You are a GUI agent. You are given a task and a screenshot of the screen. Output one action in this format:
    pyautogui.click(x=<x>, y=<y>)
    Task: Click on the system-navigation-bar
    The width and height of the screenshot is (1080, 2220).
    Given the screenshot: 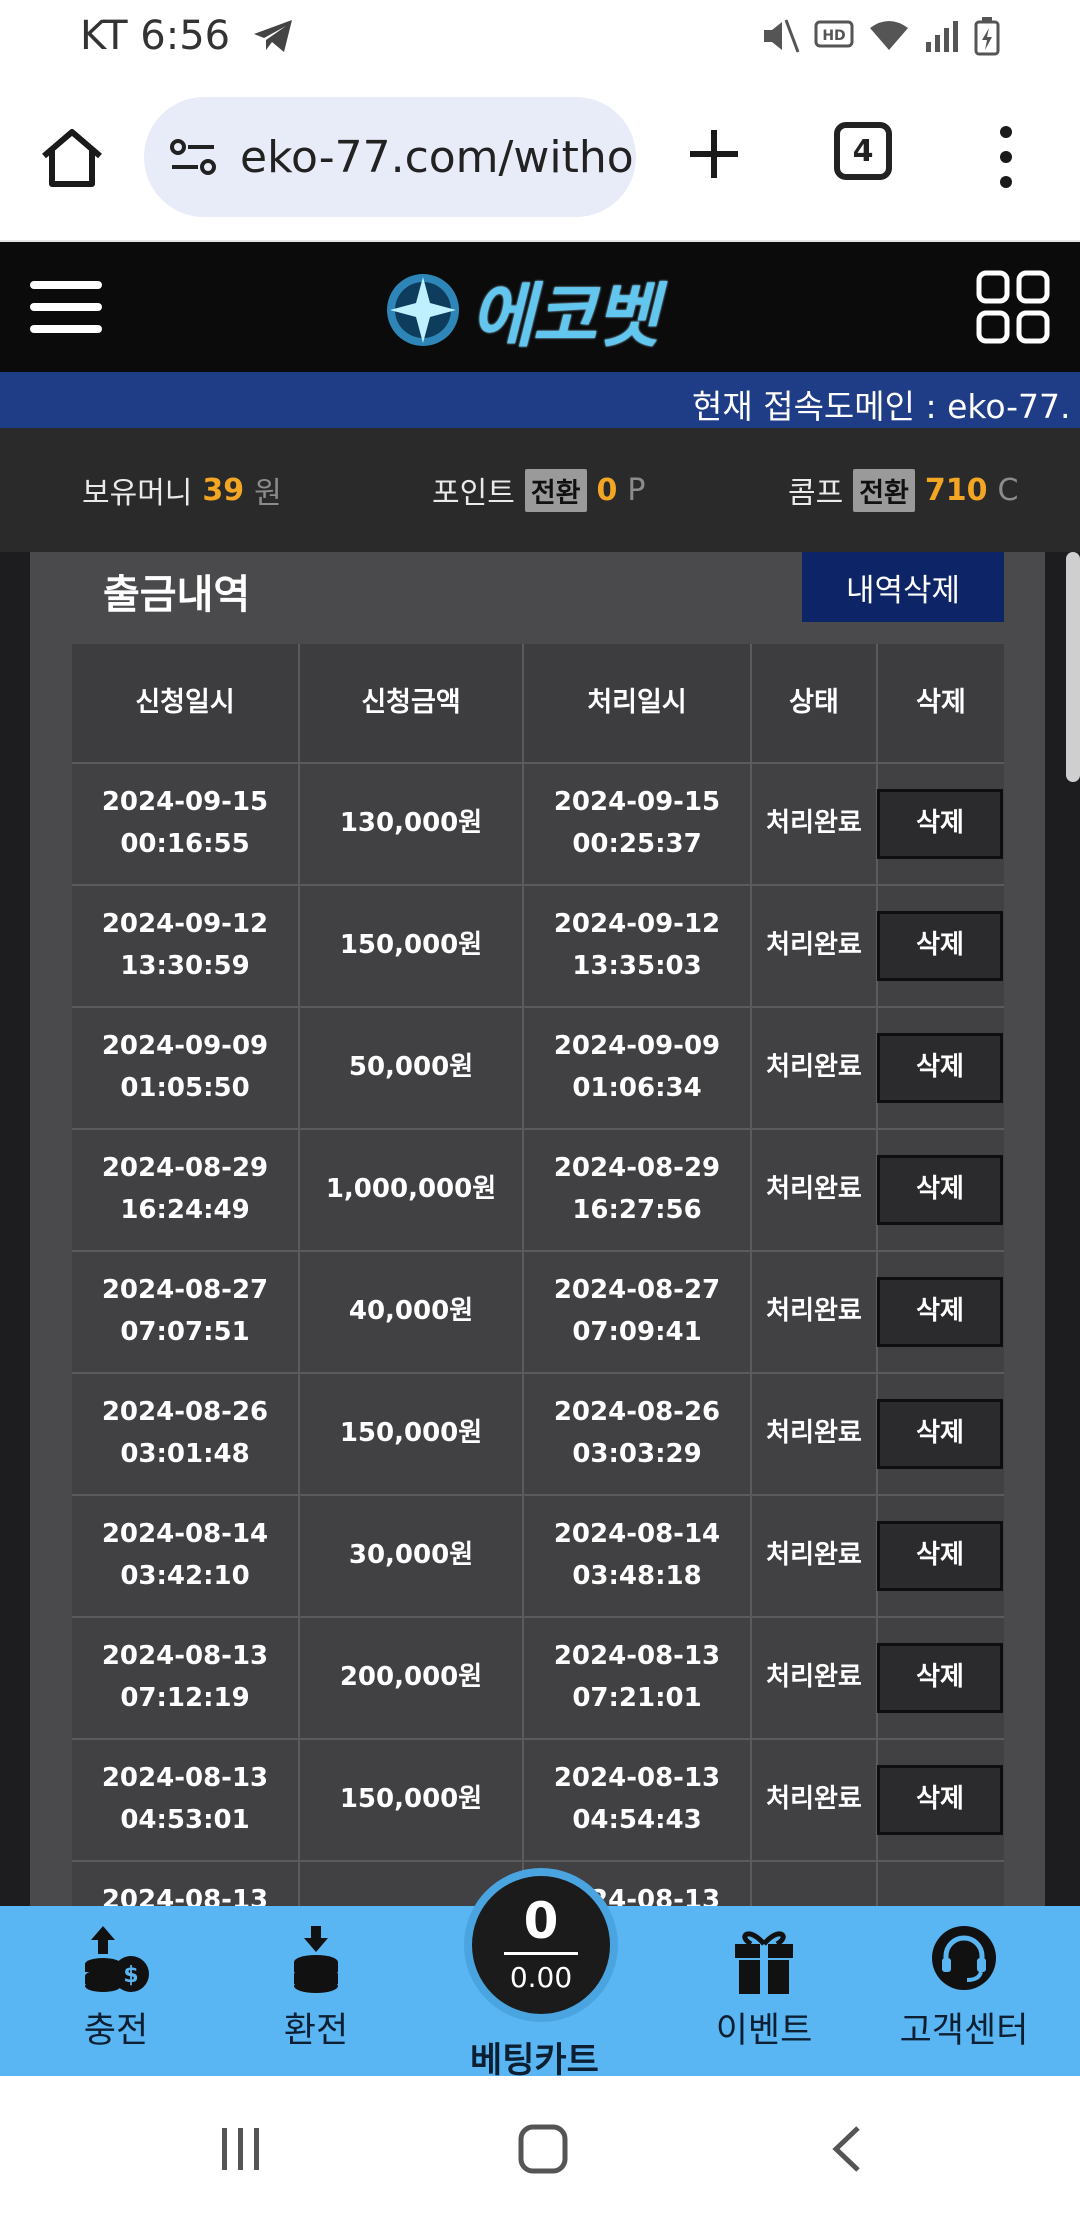 What is the action you would take?
    pyautogui.click(x=540, y=2148)
    